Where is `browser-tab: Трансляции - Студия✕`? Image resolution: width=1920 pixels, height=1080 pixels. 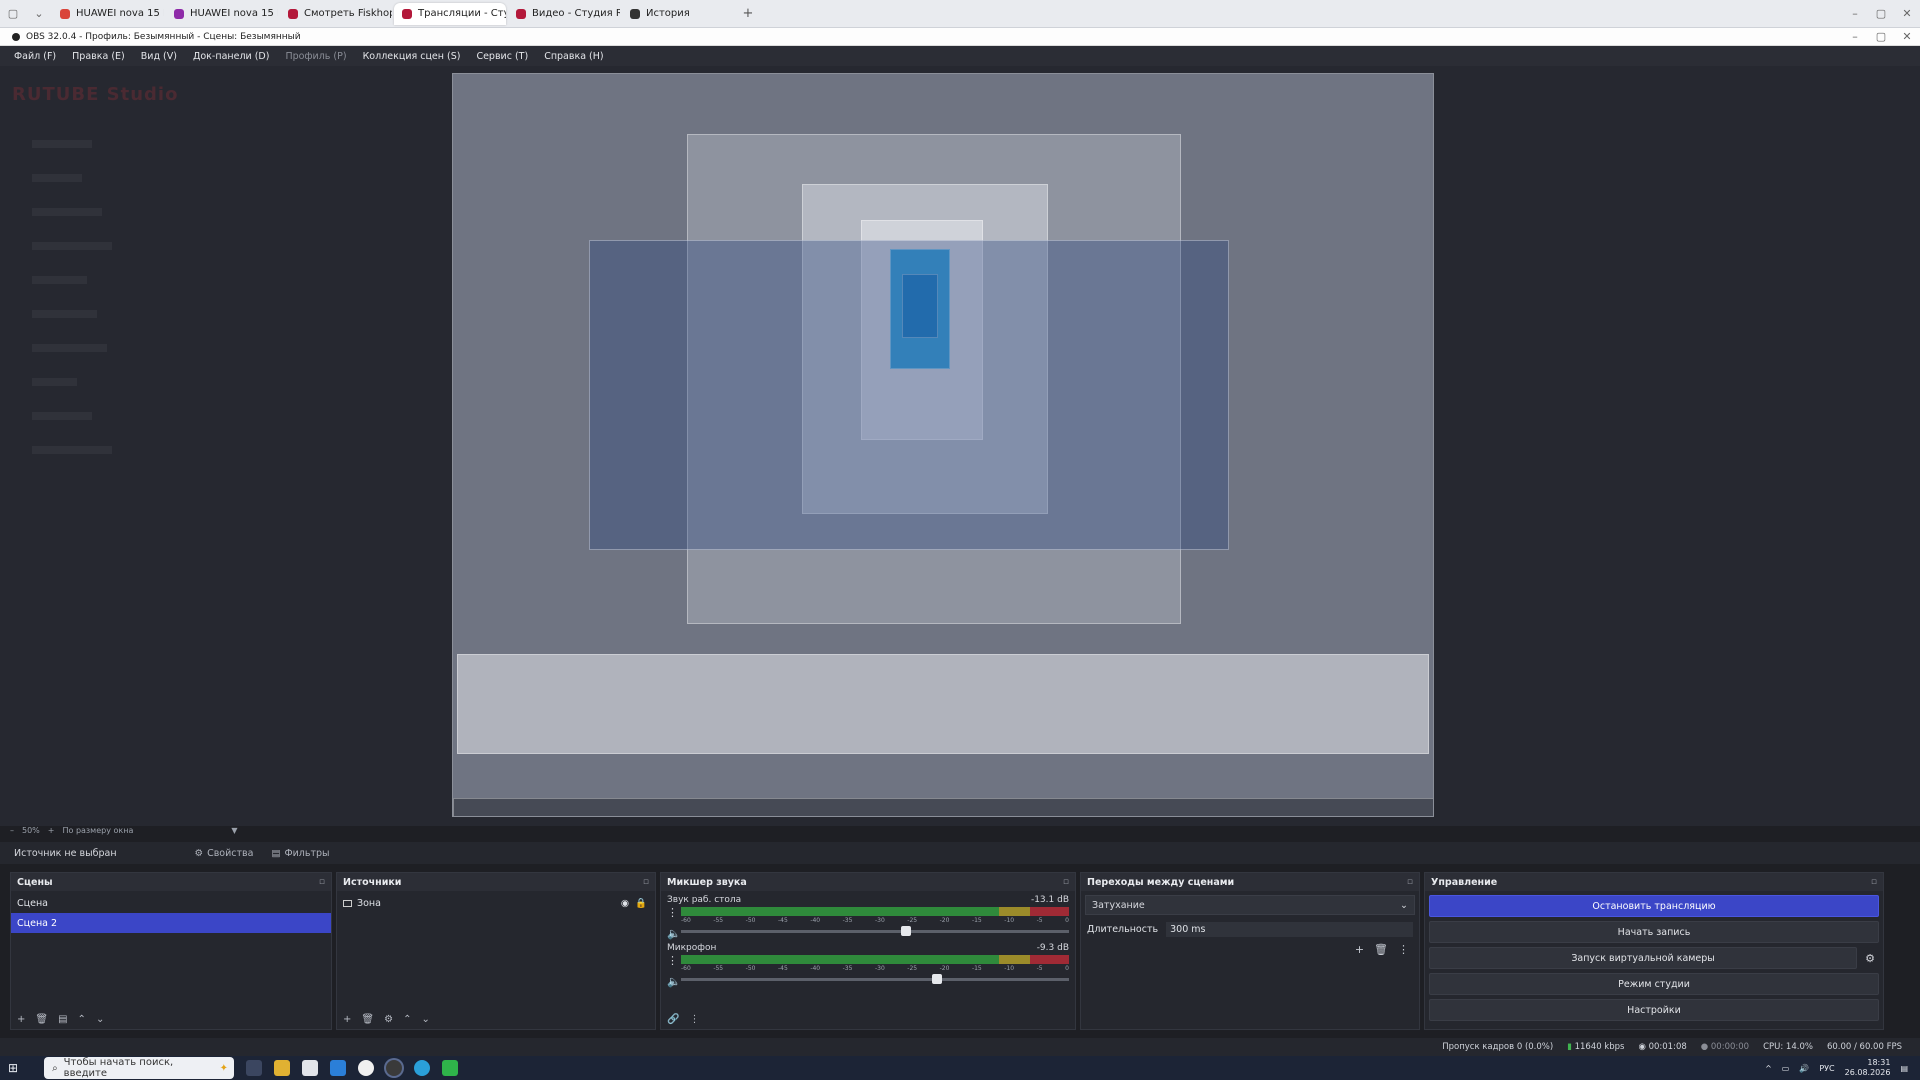
browser-tab: Трансляции - Студия✕ is located at coordinates (450, 13).